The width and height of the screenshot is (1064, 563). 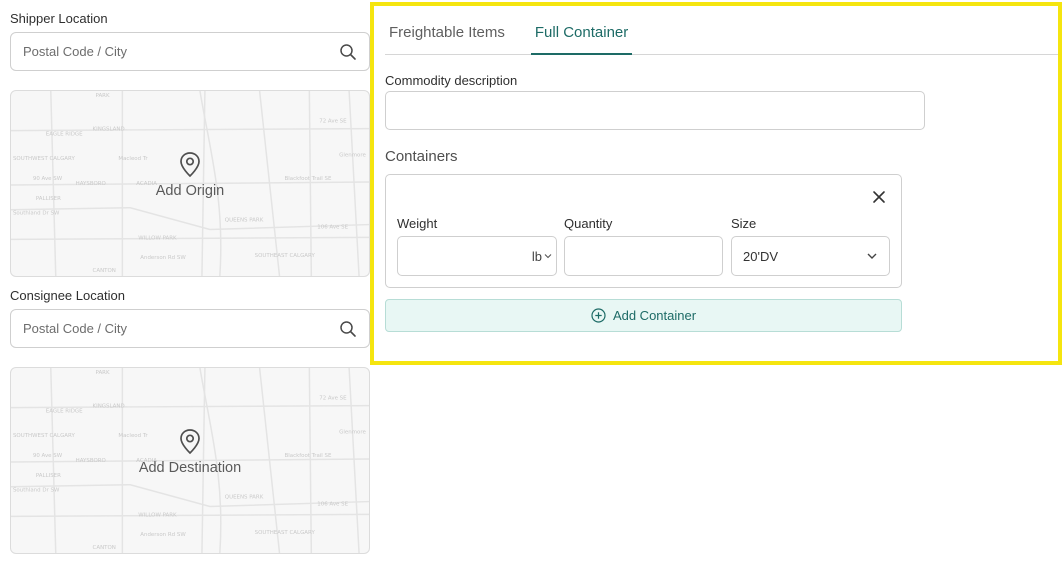 I want to click on size-select: 20'DV, so click(x=810, y=256).